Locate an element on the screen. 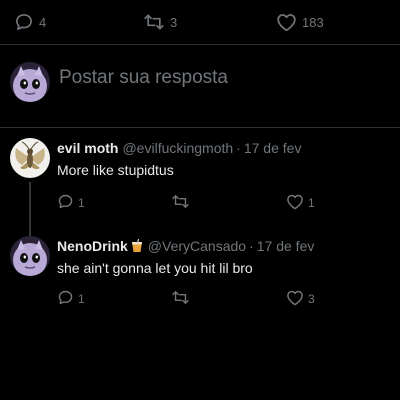  pale-creature-avatar is located at coordinates (30, 256).